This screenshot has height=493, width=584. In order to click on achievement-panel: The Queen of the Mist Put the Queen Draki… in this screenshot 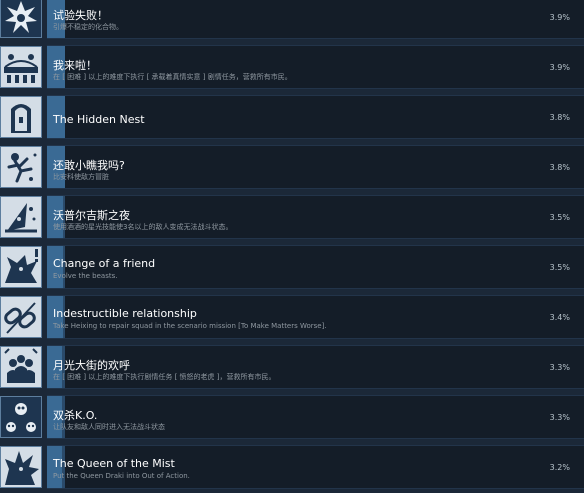, I will do `click(315, 467)`.